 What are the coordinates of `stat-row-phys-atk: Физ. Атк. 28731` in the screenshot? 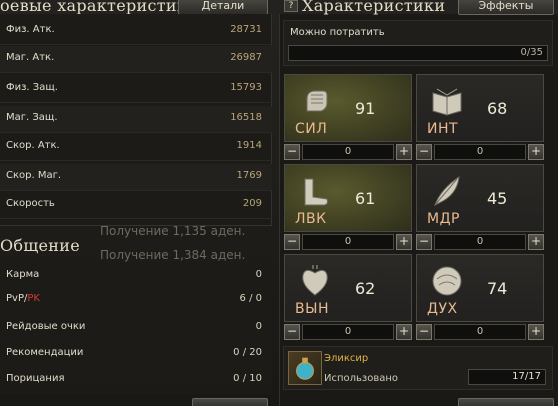 It's located at (136, 31).